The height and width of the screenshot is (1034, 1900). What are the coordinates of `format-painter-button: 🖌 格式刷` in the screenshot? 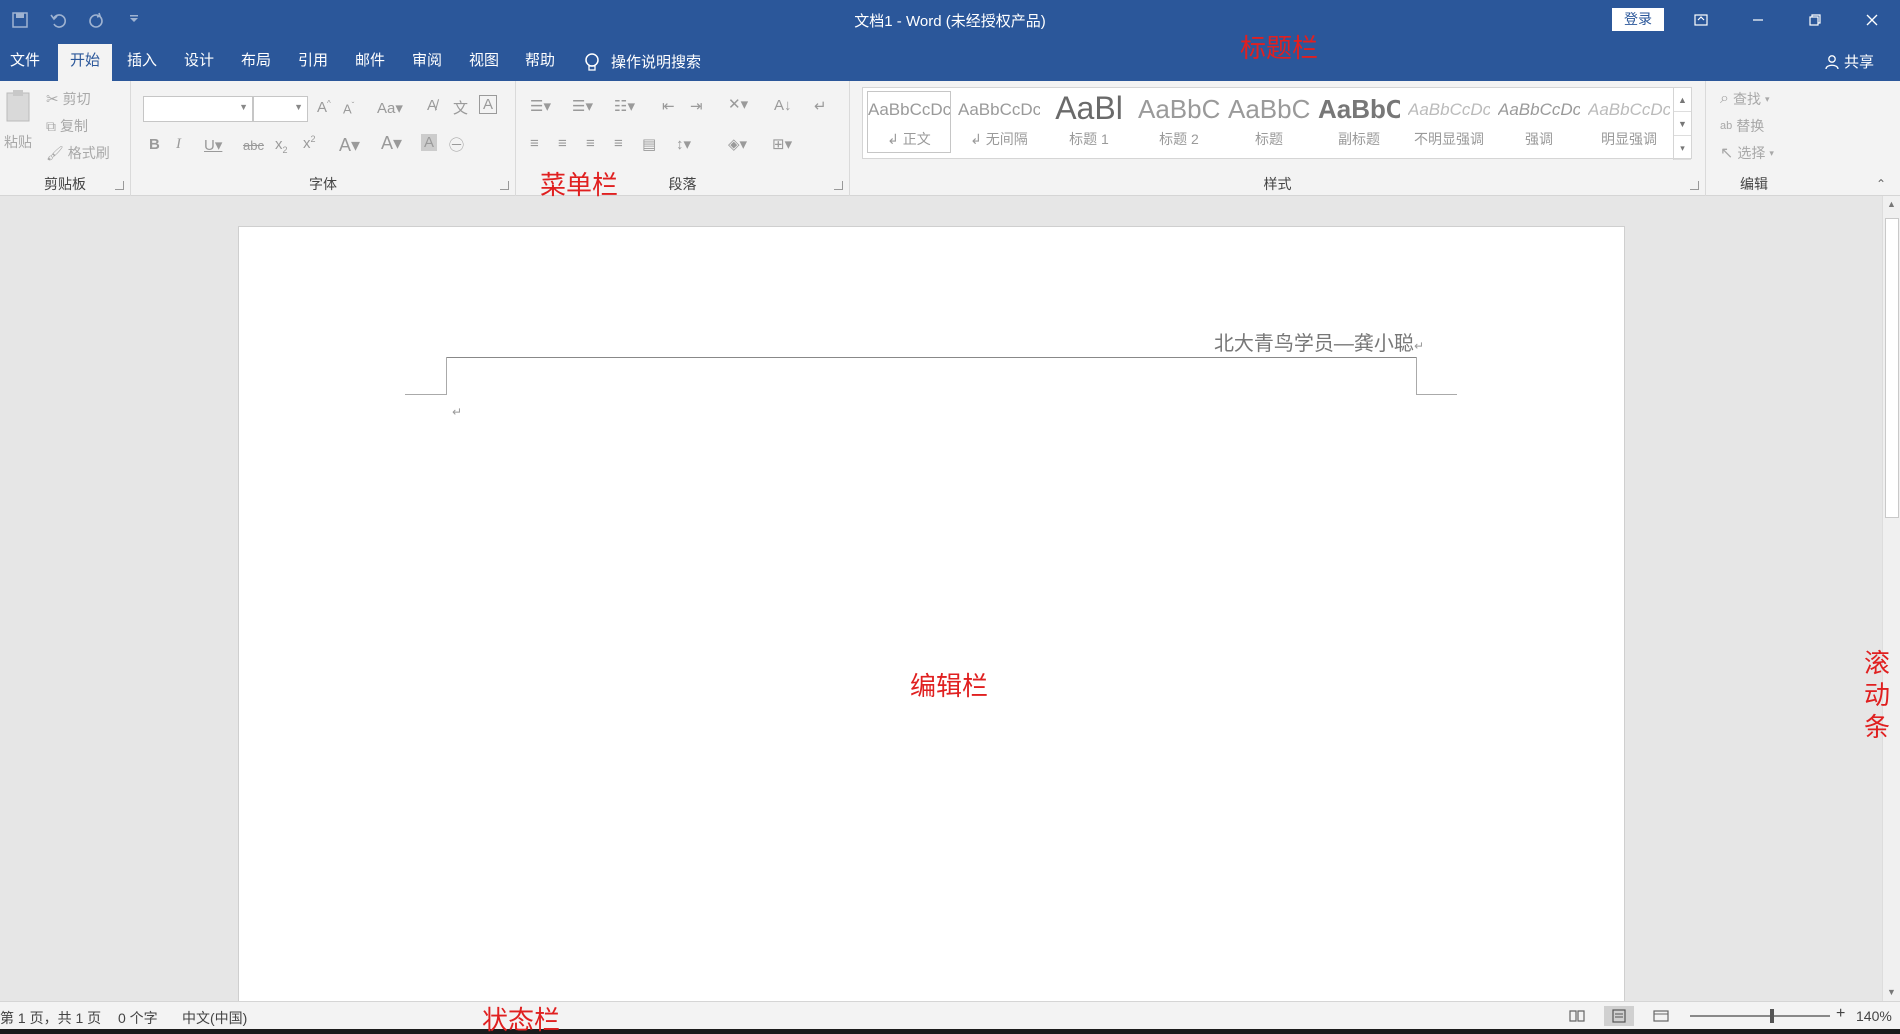 It's located at (78, 153).